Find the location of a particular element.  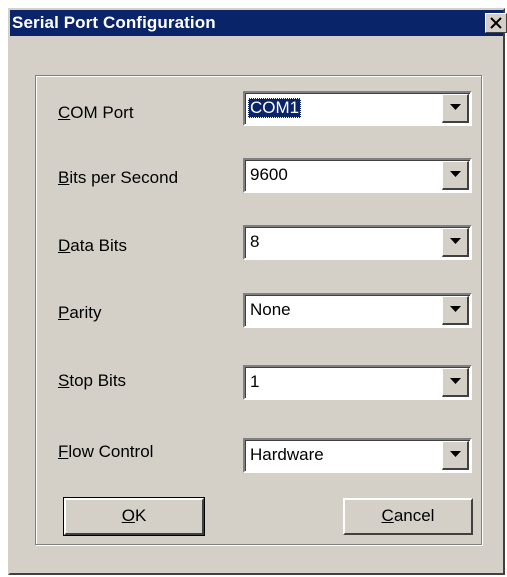

bits-per-second-value: 9600 is located at coordinates (269, 174).